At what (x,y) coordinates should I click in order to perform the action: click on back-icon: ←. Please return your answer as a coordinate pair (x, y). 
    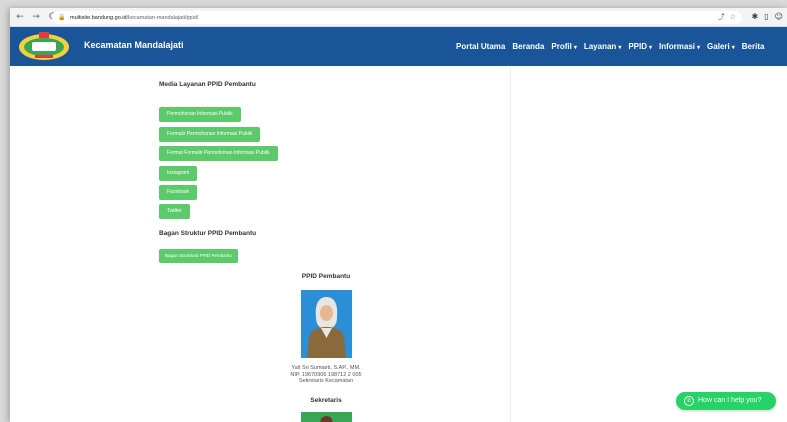
    Looking at the image, I should click on (20, 17).